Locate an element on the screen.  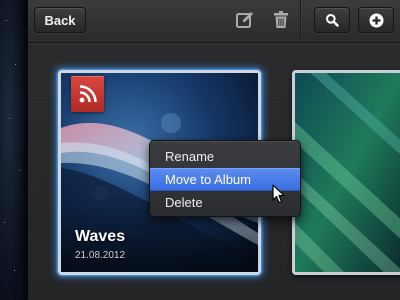
menu-item-label: Rename is located at coordinates (190, 156).